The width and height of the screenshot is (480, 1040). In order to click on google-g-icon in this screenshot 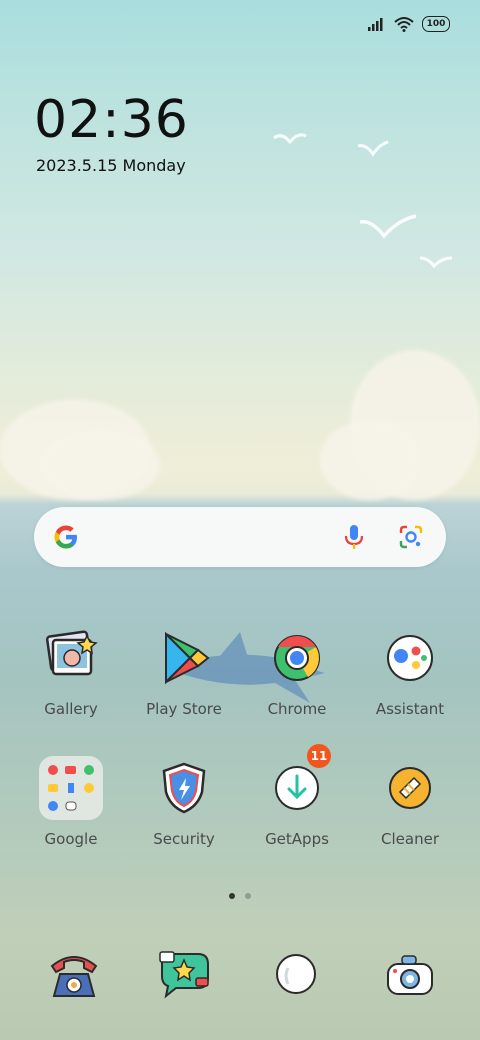, I will do `click(65, 537)`.